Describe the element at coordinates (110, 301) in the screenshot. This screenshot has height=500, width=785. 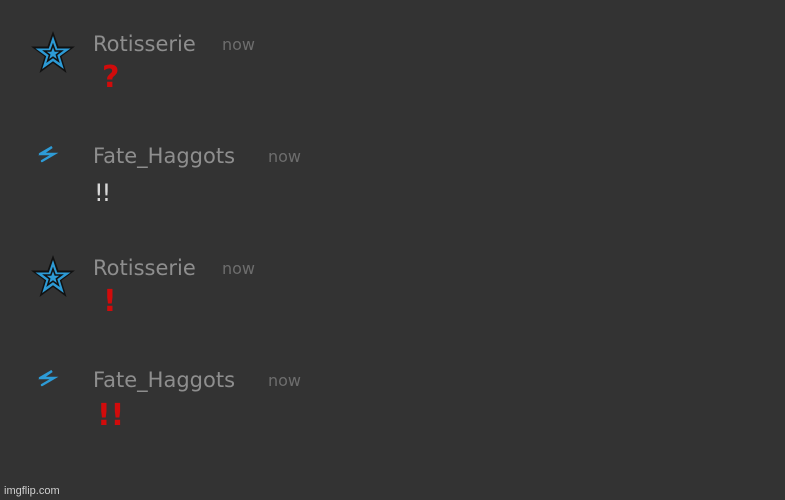
I see `message-content: !` at that location.